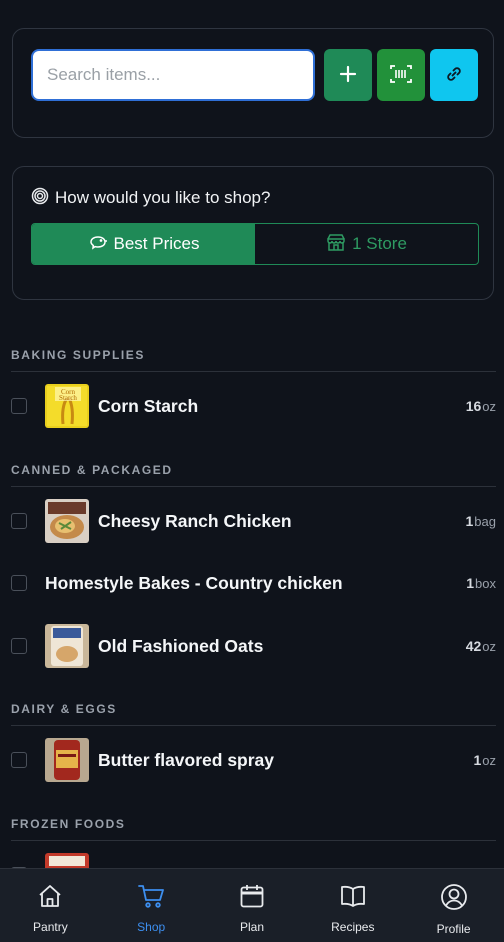  I want to click on best-prices-label: Best Prices, so click(156, 243).